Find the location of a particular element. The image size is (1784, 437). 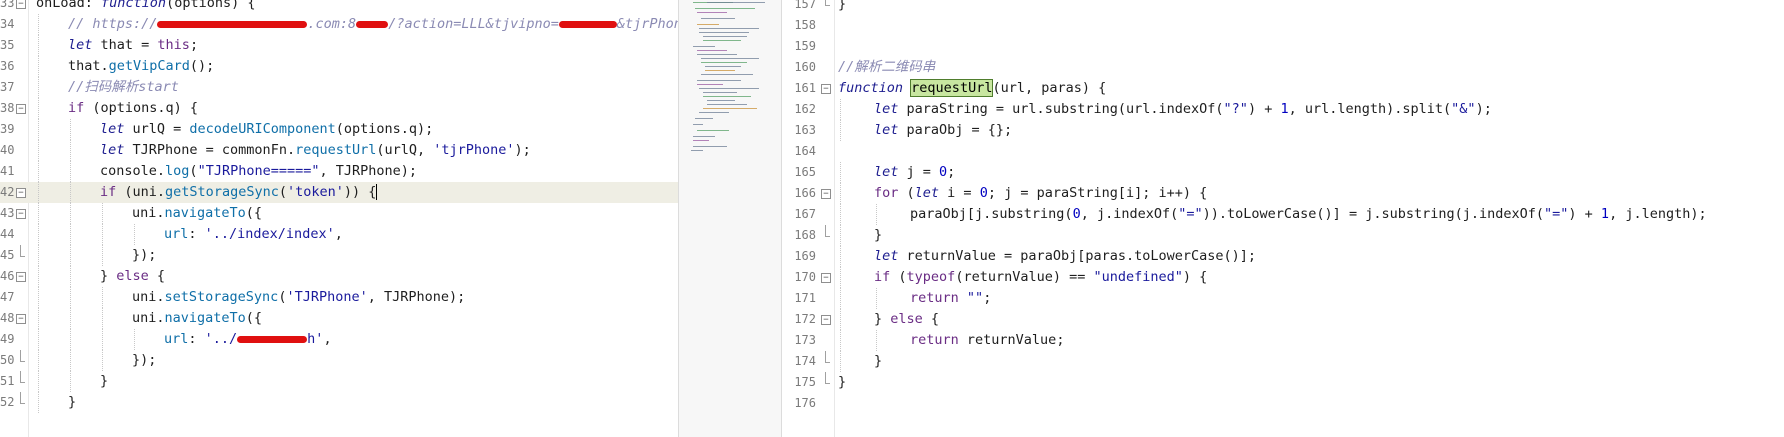

code-line: 38− if (options.q) { is located at coordinates (339, 108).